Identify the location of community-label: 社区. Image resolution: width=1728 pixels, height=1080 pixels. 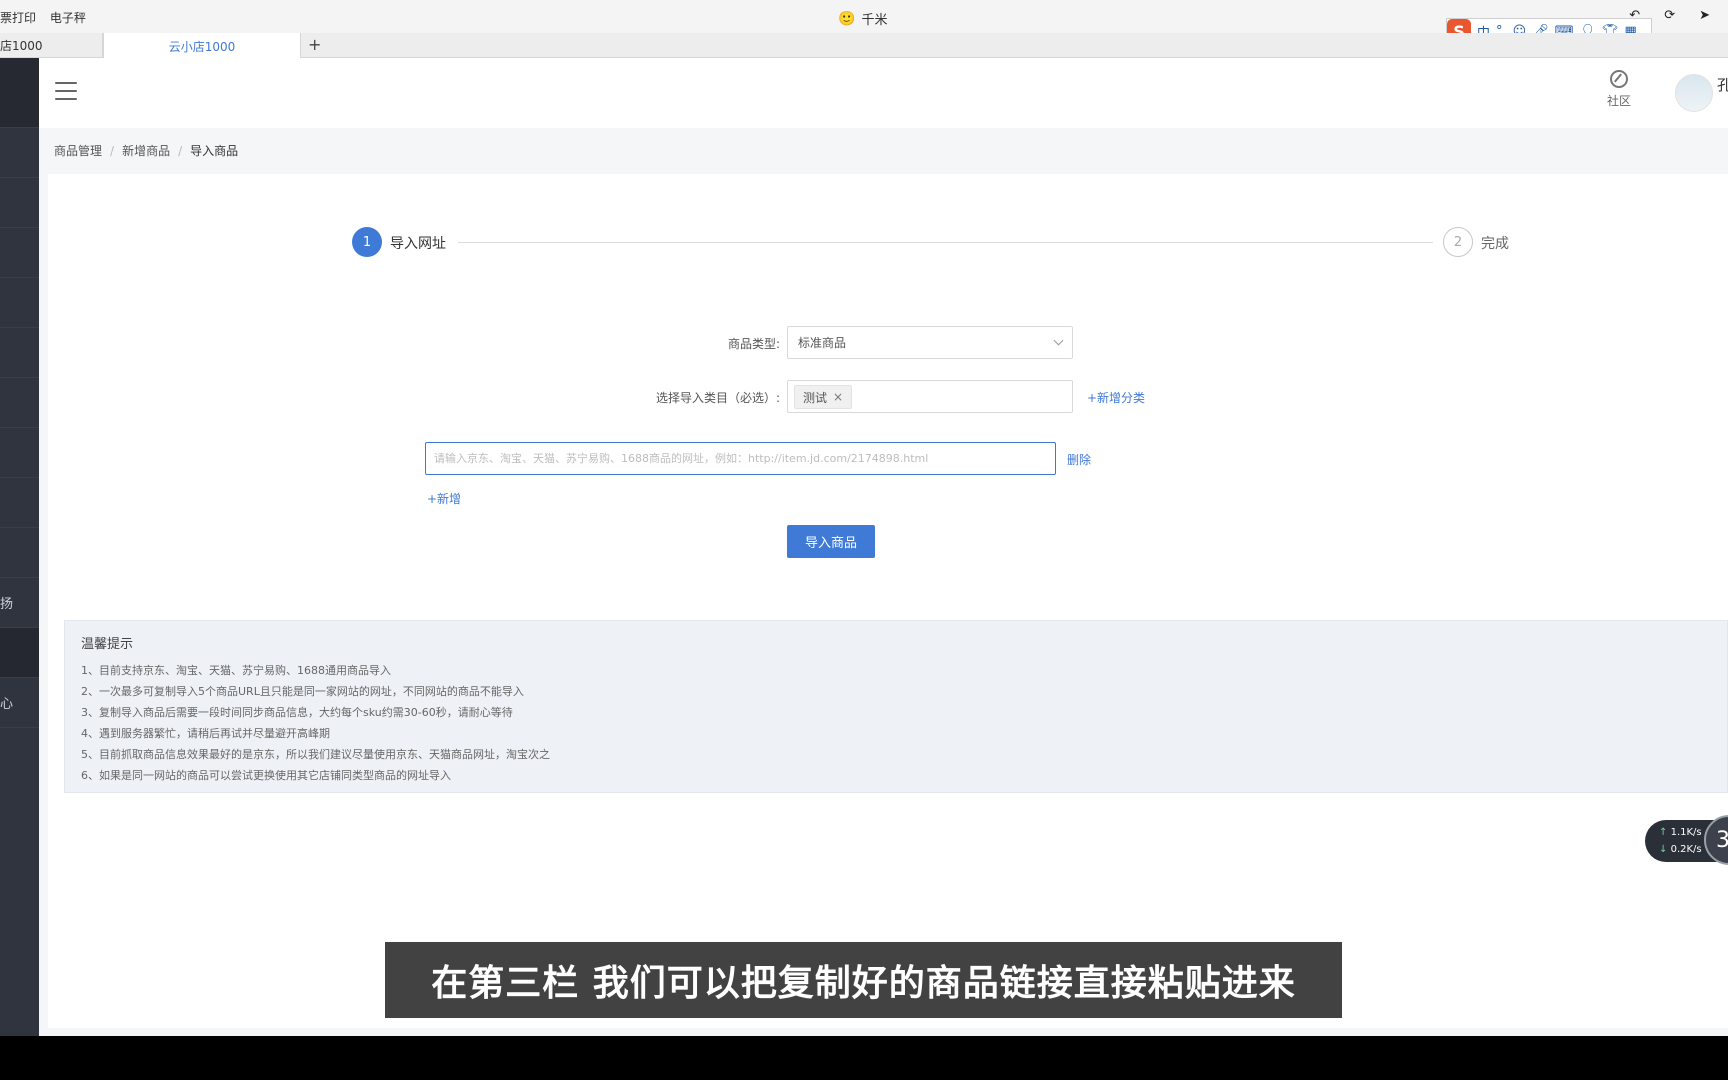
(1618, 101).